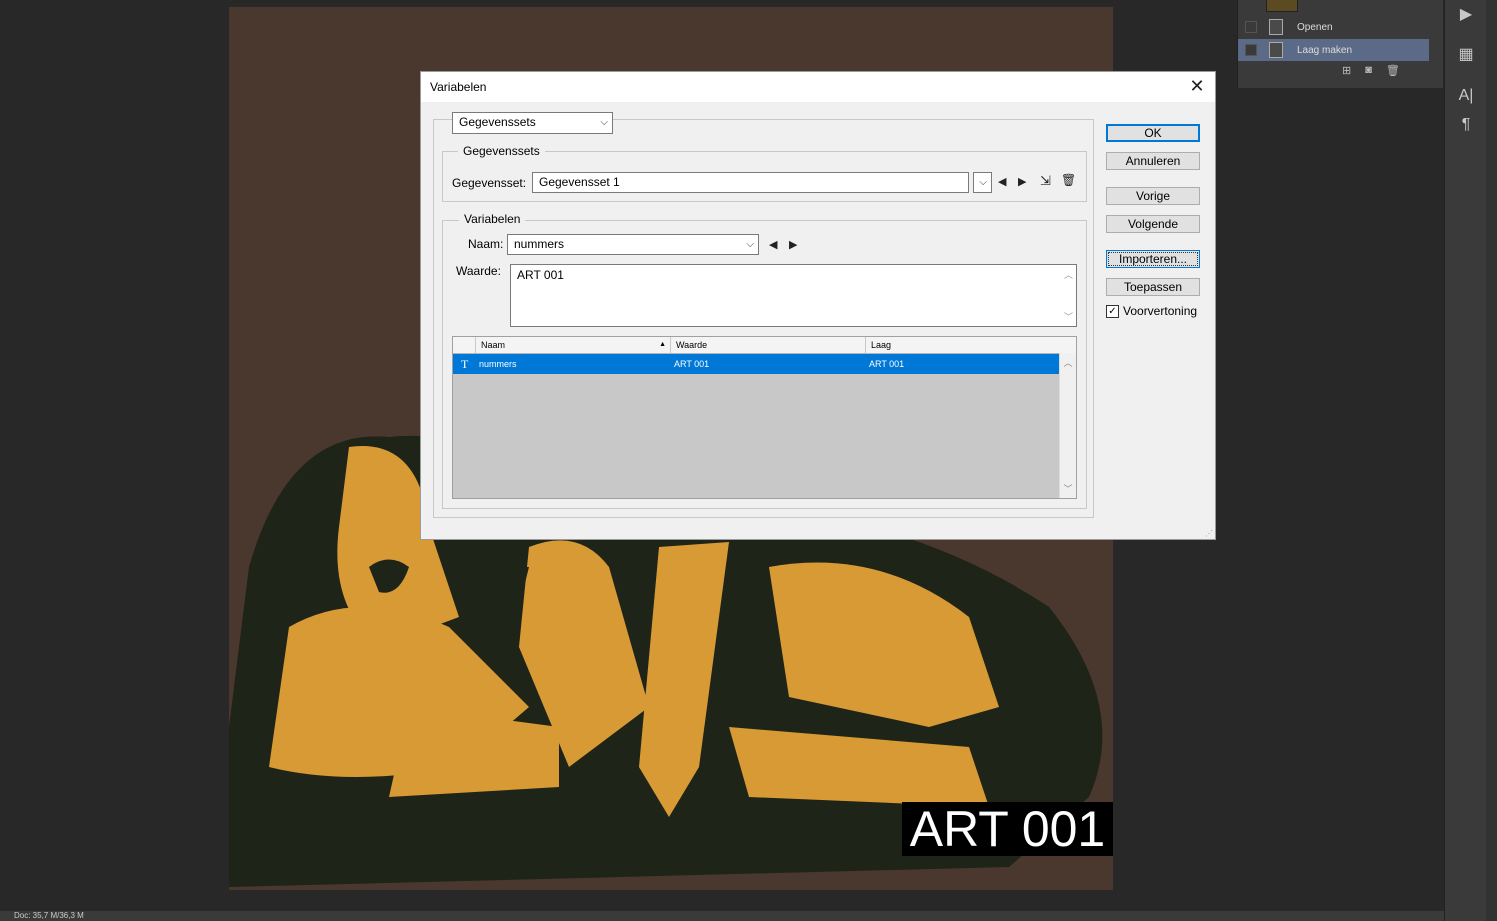 The image size is (1497, 921). What do you see at coordinates (1465, 460) in the screenshot?
I see `panel-icon-strip: ▶ ▦ A| ¶` at bounding box center [1465, 460].